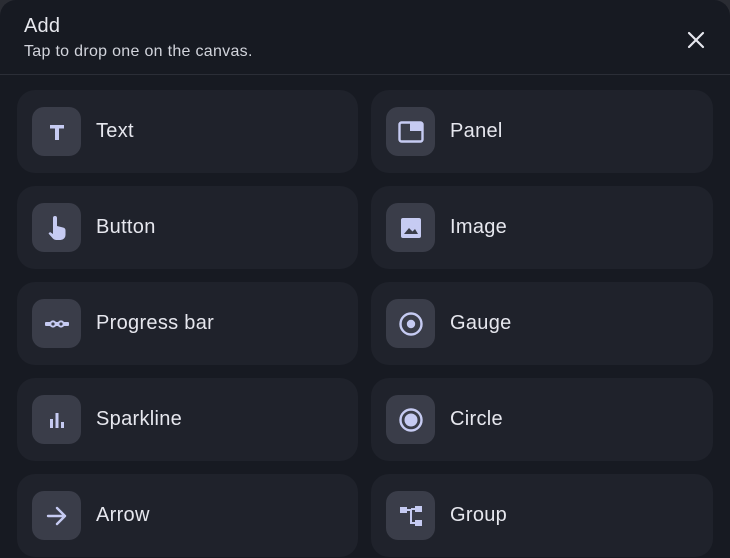 The height and width of the screenshot is (558, 730). Describe the element at coordinates (542, 323) in the screenshot. I see `tile-gauge: Gauge` at that location.